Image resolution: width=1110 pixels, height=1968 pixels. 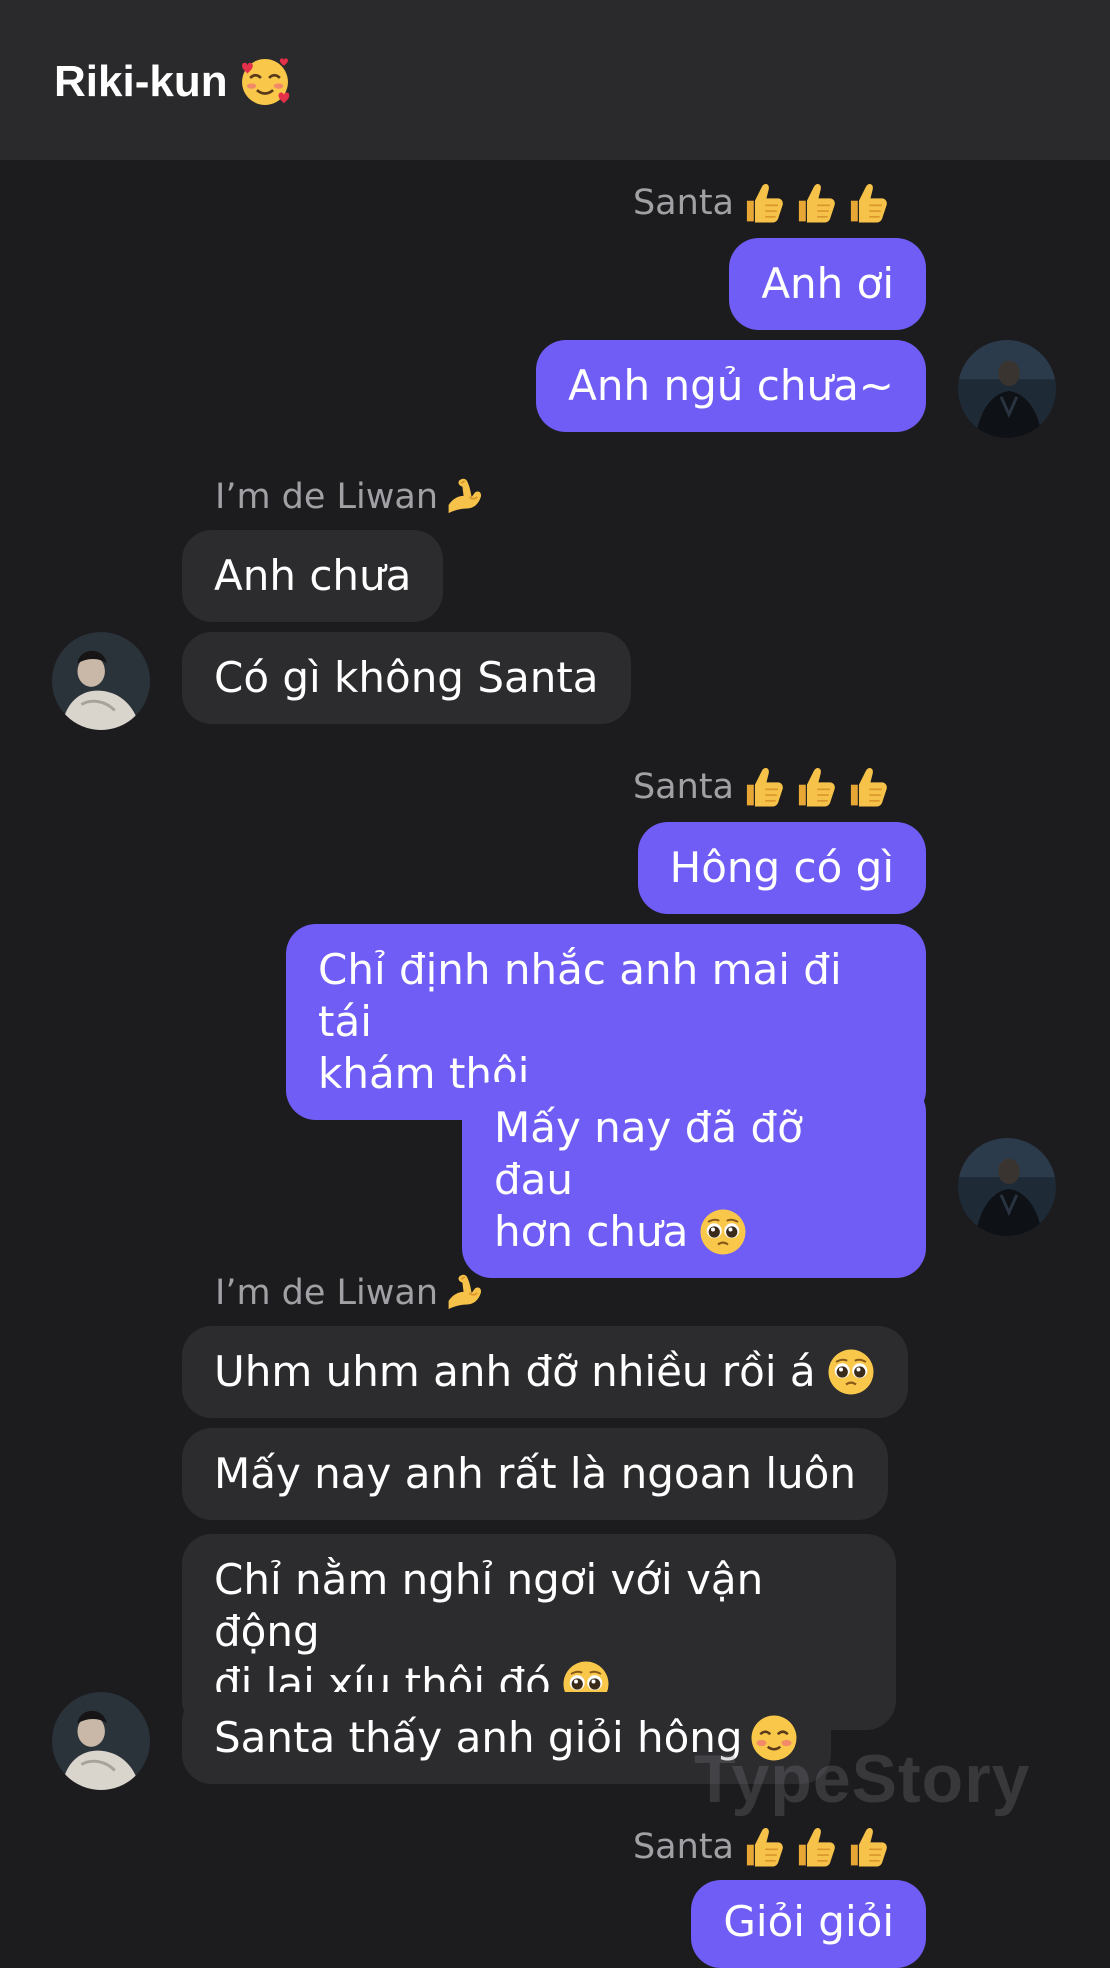 I want to click on message-text: Santa thấy anh giỏi hông, so click(x=478, y=1737).